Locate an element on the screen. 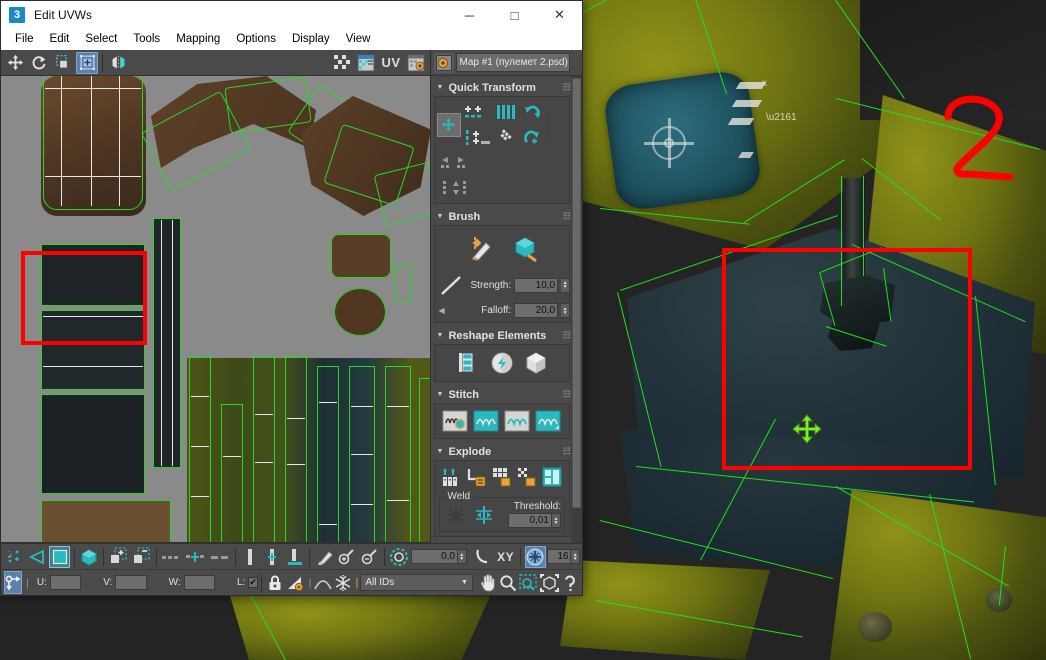 Image resolution: width=1046 pixels, height=660 pixels. grow-selection-button is located at coordinates (118, 557).